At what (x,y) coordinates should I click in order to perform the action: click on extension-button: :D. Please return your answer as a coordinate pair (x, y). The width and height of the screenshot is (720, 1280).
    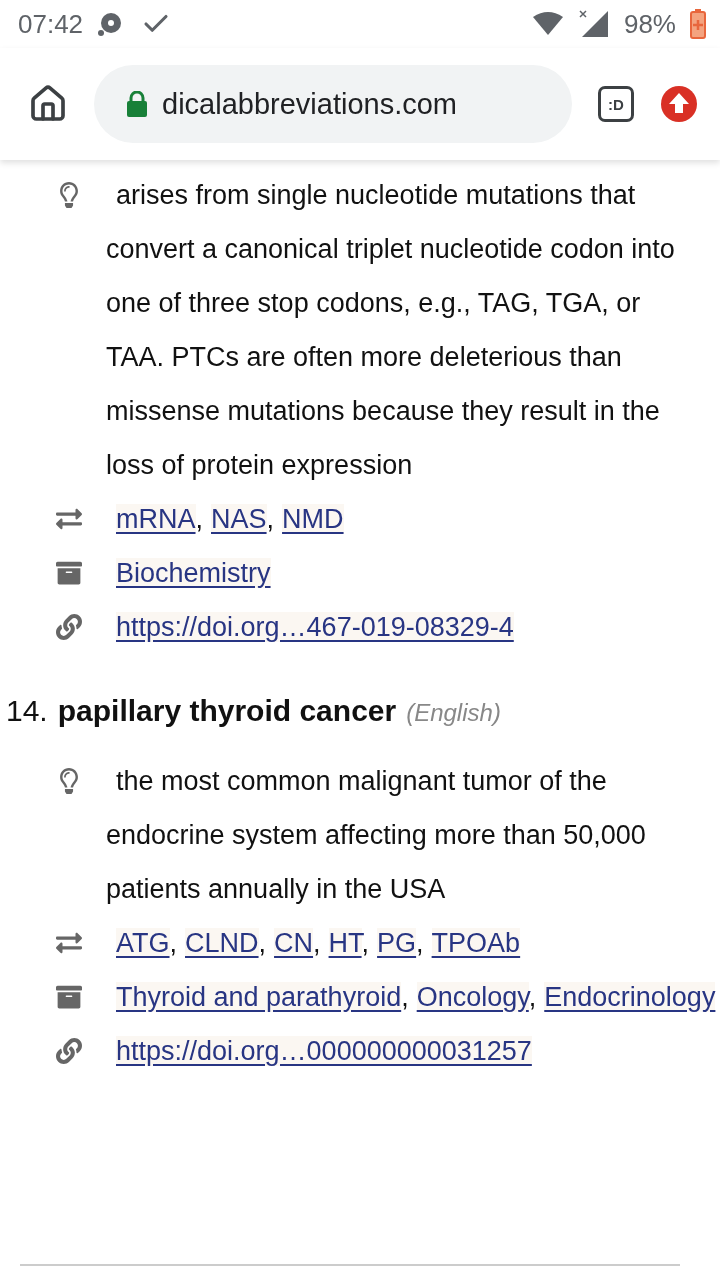
    Looking at the image, I should click on (616, 104).